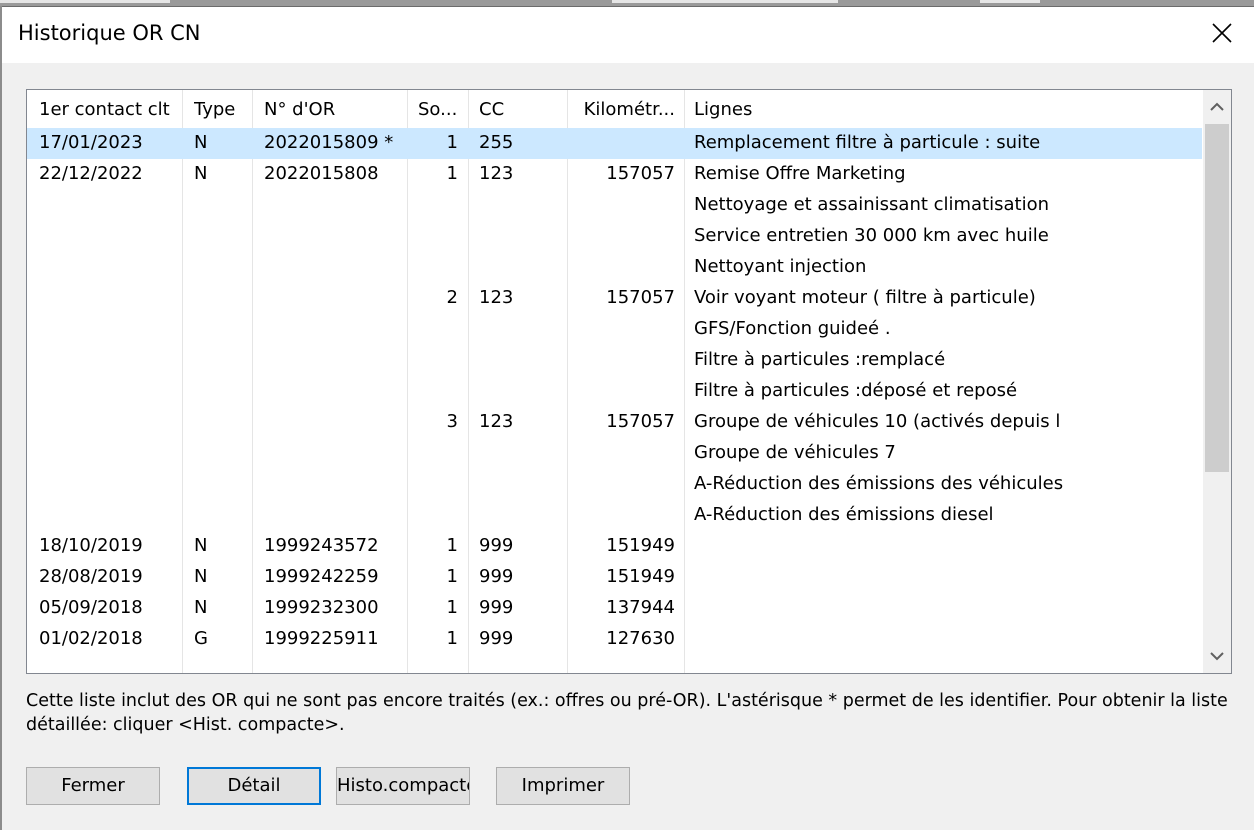 The width and height of the screenshot is (1254, 830). What do you see at coordinates (640, 607) in the screenshot?
I see `cell-km: 137944` at bounding box center [640, 607].